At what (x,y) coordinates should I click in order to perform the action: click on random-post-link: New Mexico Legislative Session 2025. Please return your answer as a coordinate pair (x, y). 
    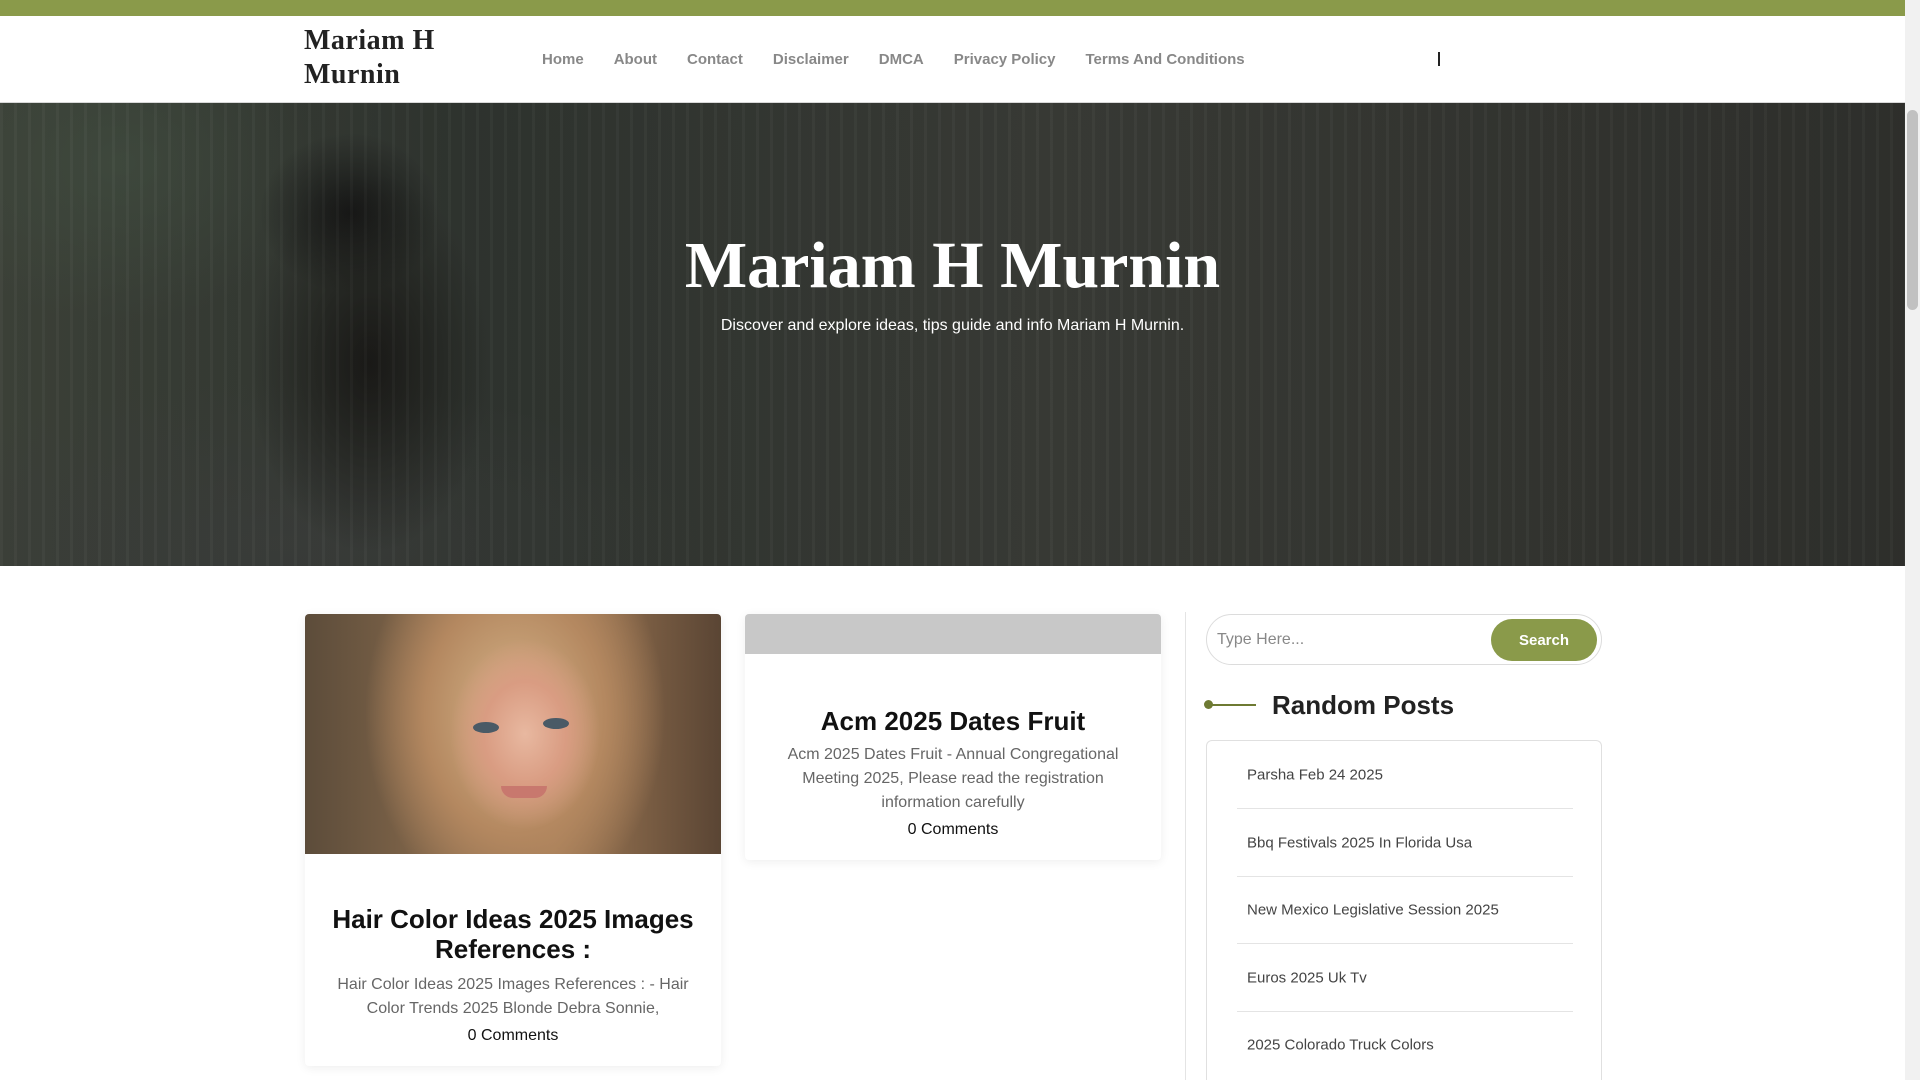
    Looking at the image, I should click on (1373, 910).